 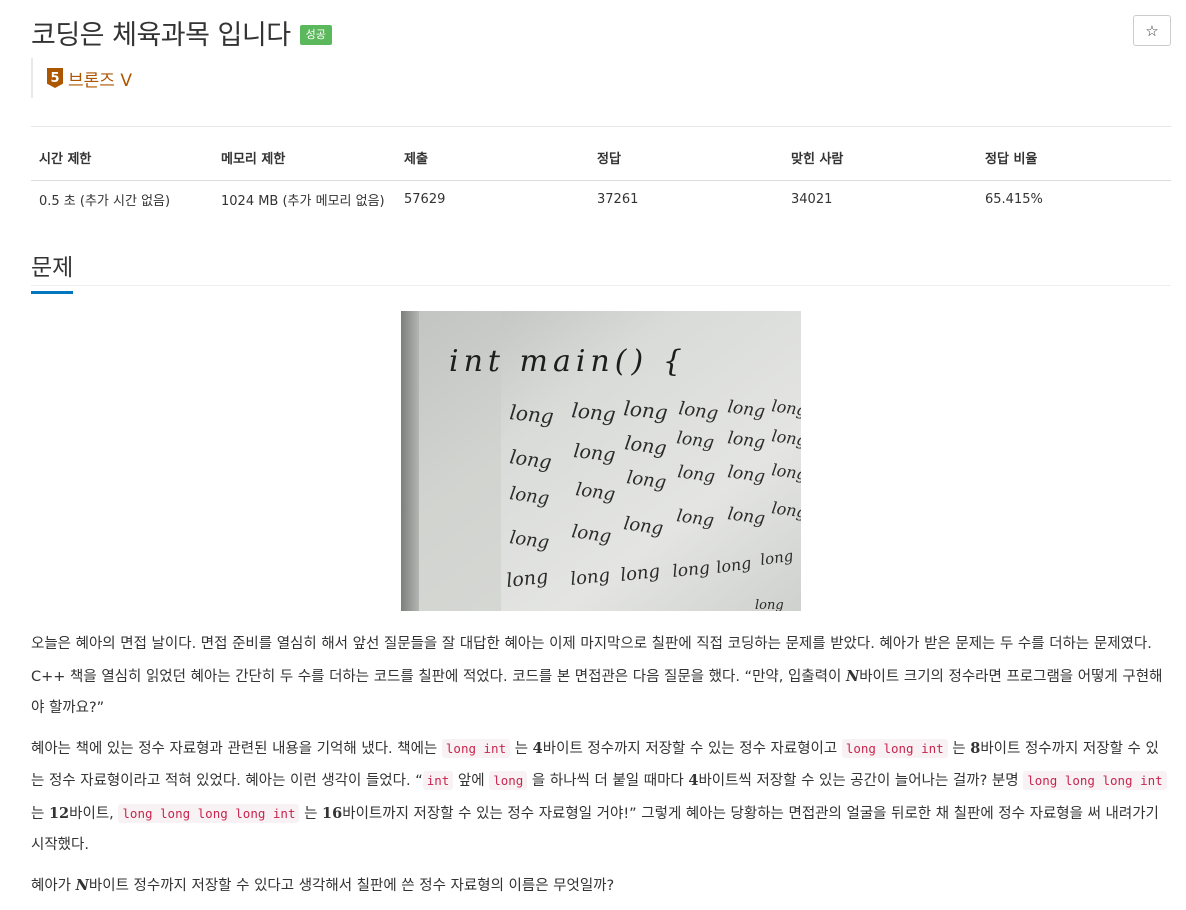 I want to click on code-long-long-int: long long int, so click(x=894, y=748).